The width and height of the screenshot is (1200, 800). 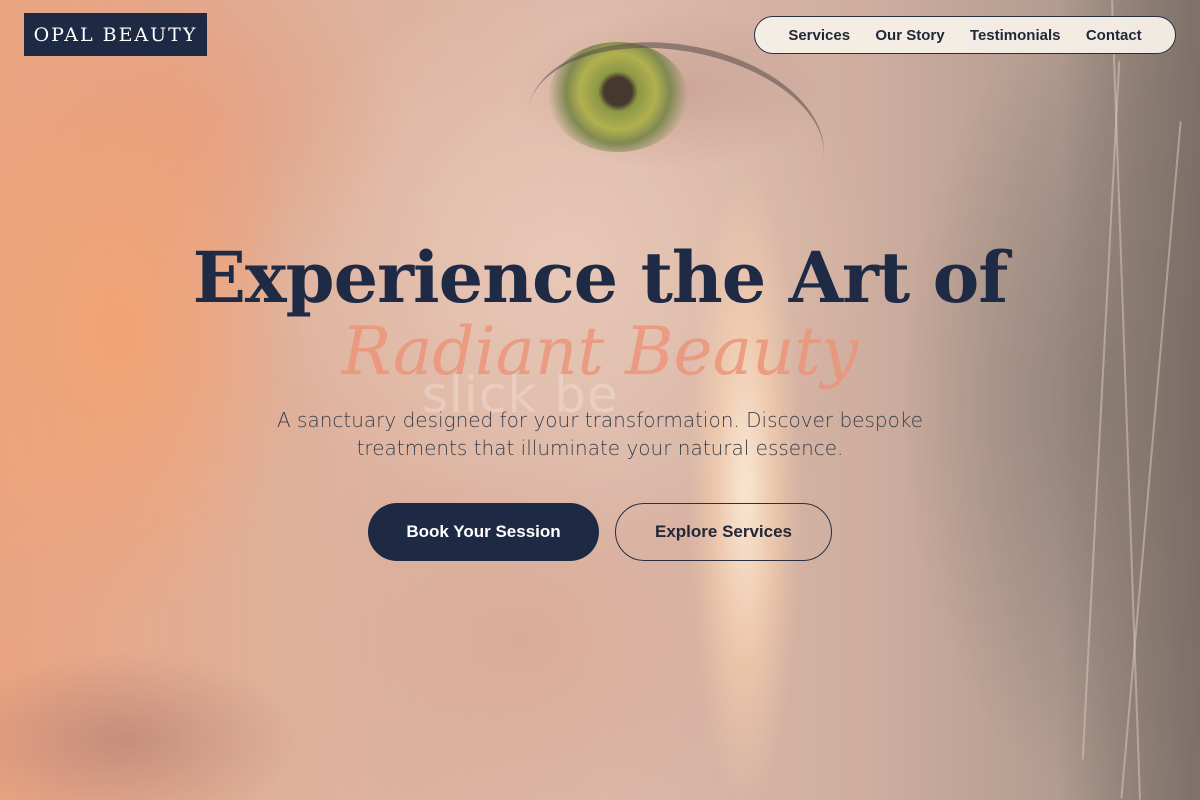 I want to click on book-session-button: Book Your Session, so click(x=483, y=532).